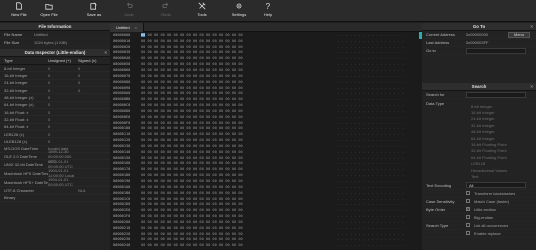 The width and height of the screenshot is (536, 250). What do you see at coordinates (136, 27) in the screenshot?
I see `close-icon: ×` at bounding box center [136, 27].